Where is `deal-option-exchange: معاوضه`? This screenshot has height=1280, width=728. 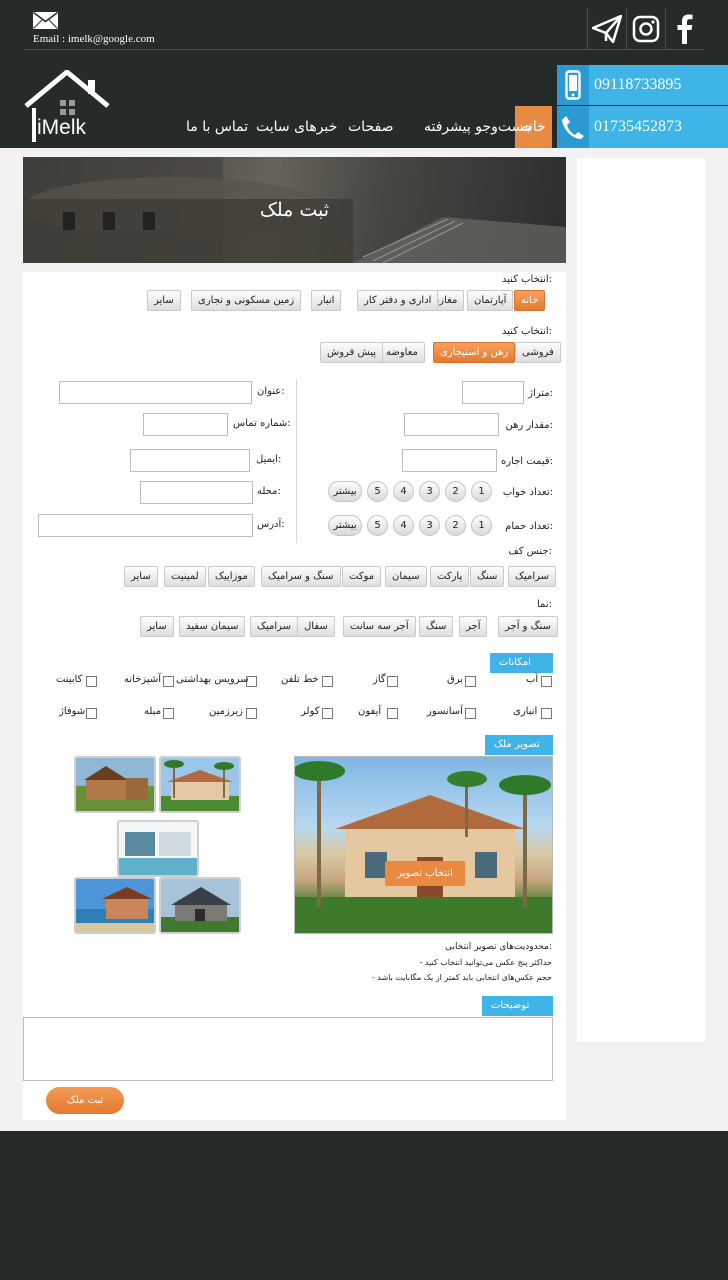
deal-option-exchange: معاوضه is located at coordinates (402, 352).